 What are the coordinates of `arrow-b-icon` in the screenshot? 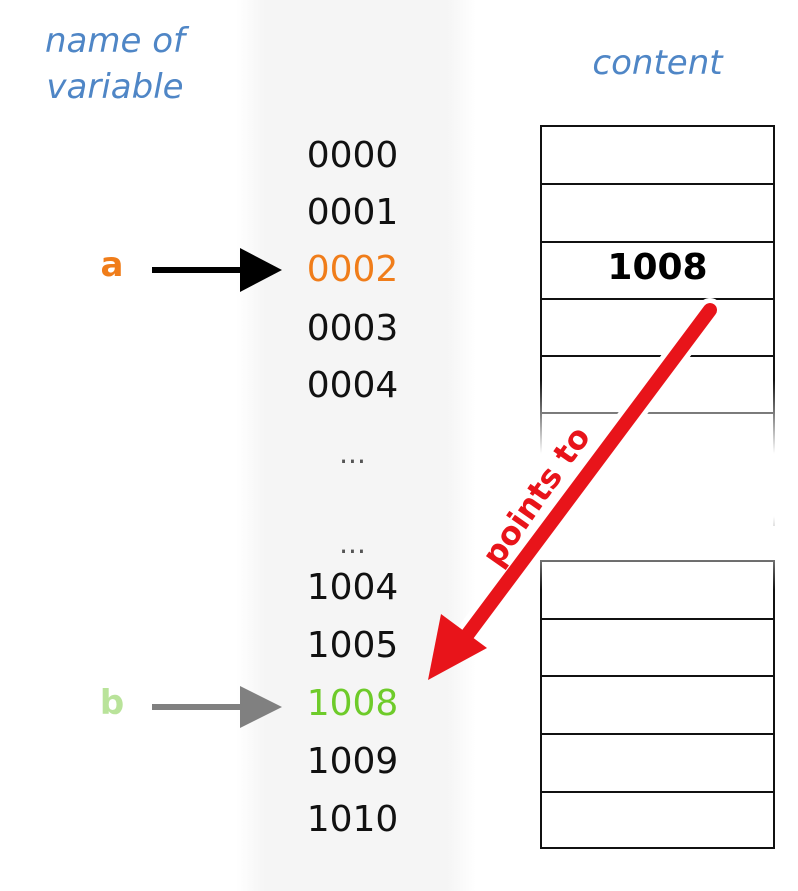 It's located at (217, 707).